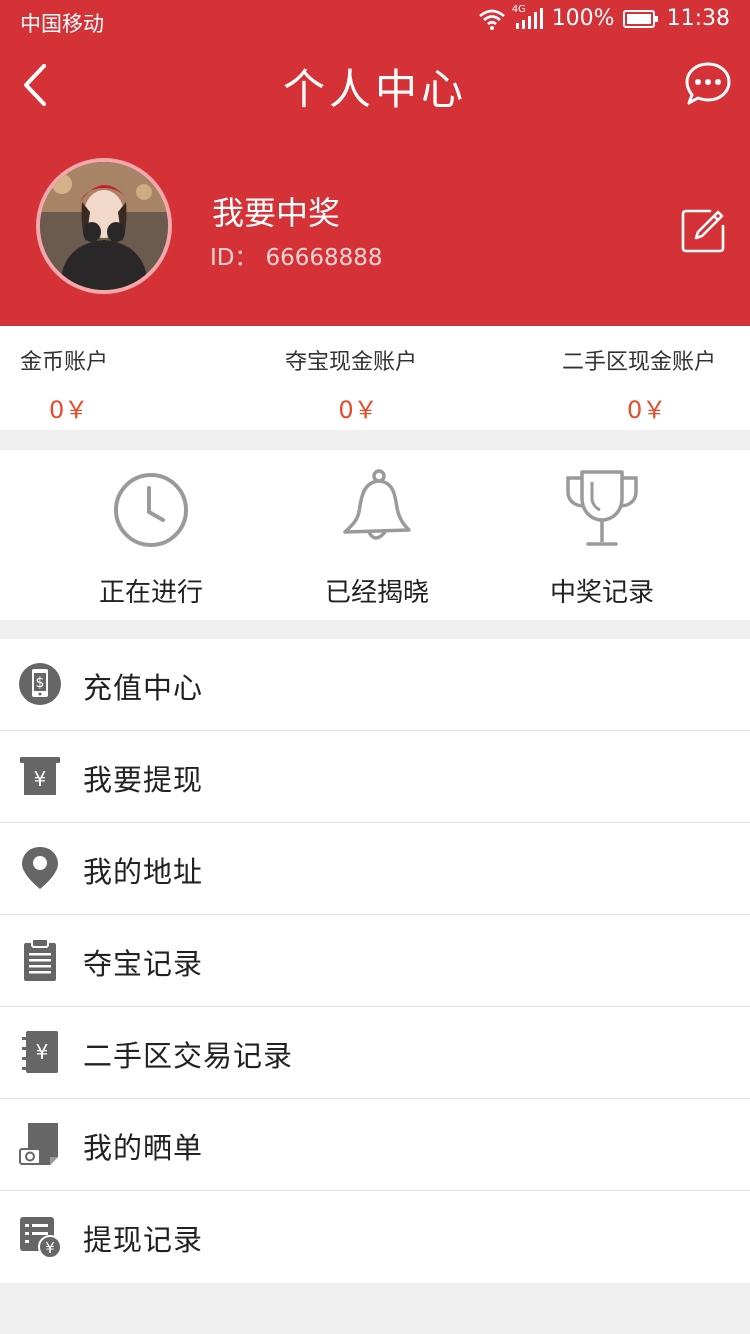  I want to click on account-label: 夺宝现金账户, so click(351, 362).